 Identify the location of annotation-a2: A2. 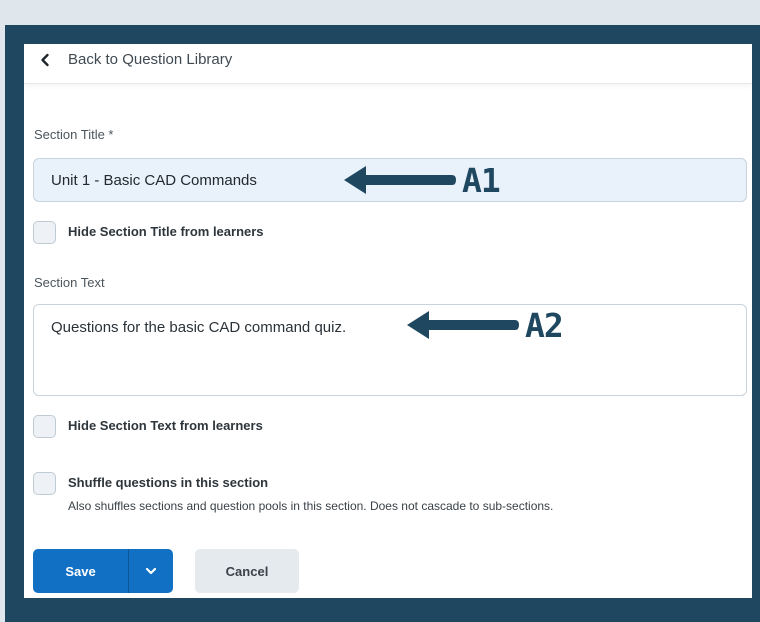
(483, 325).